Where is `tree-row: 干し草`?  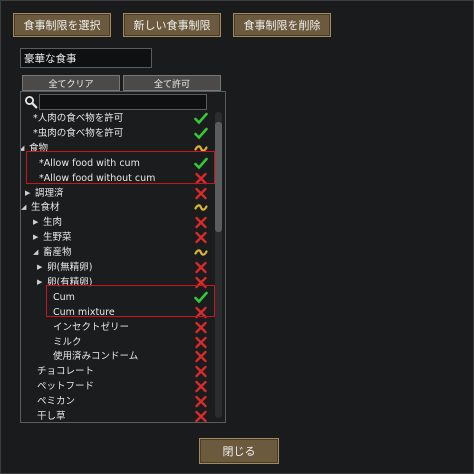 tree-row: 干し草 is located at coordinates (117, 416).